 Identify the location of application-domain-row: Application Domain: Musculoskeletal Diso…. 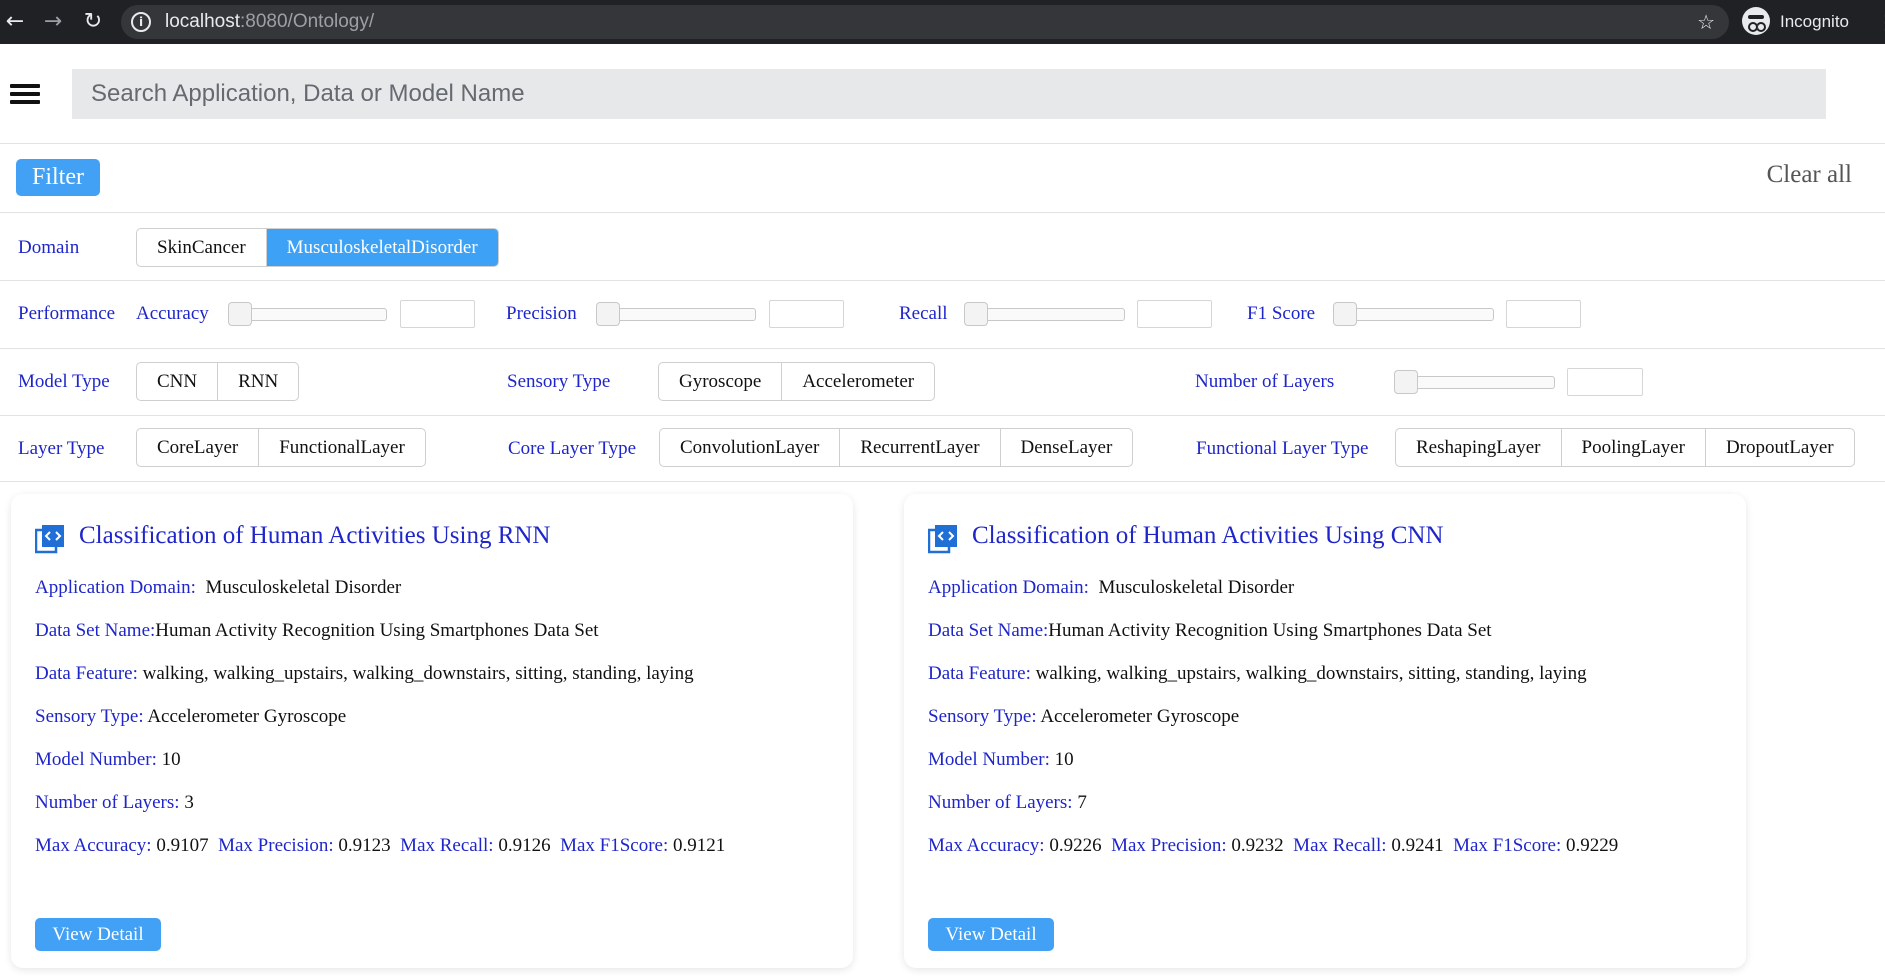
(218, 588).